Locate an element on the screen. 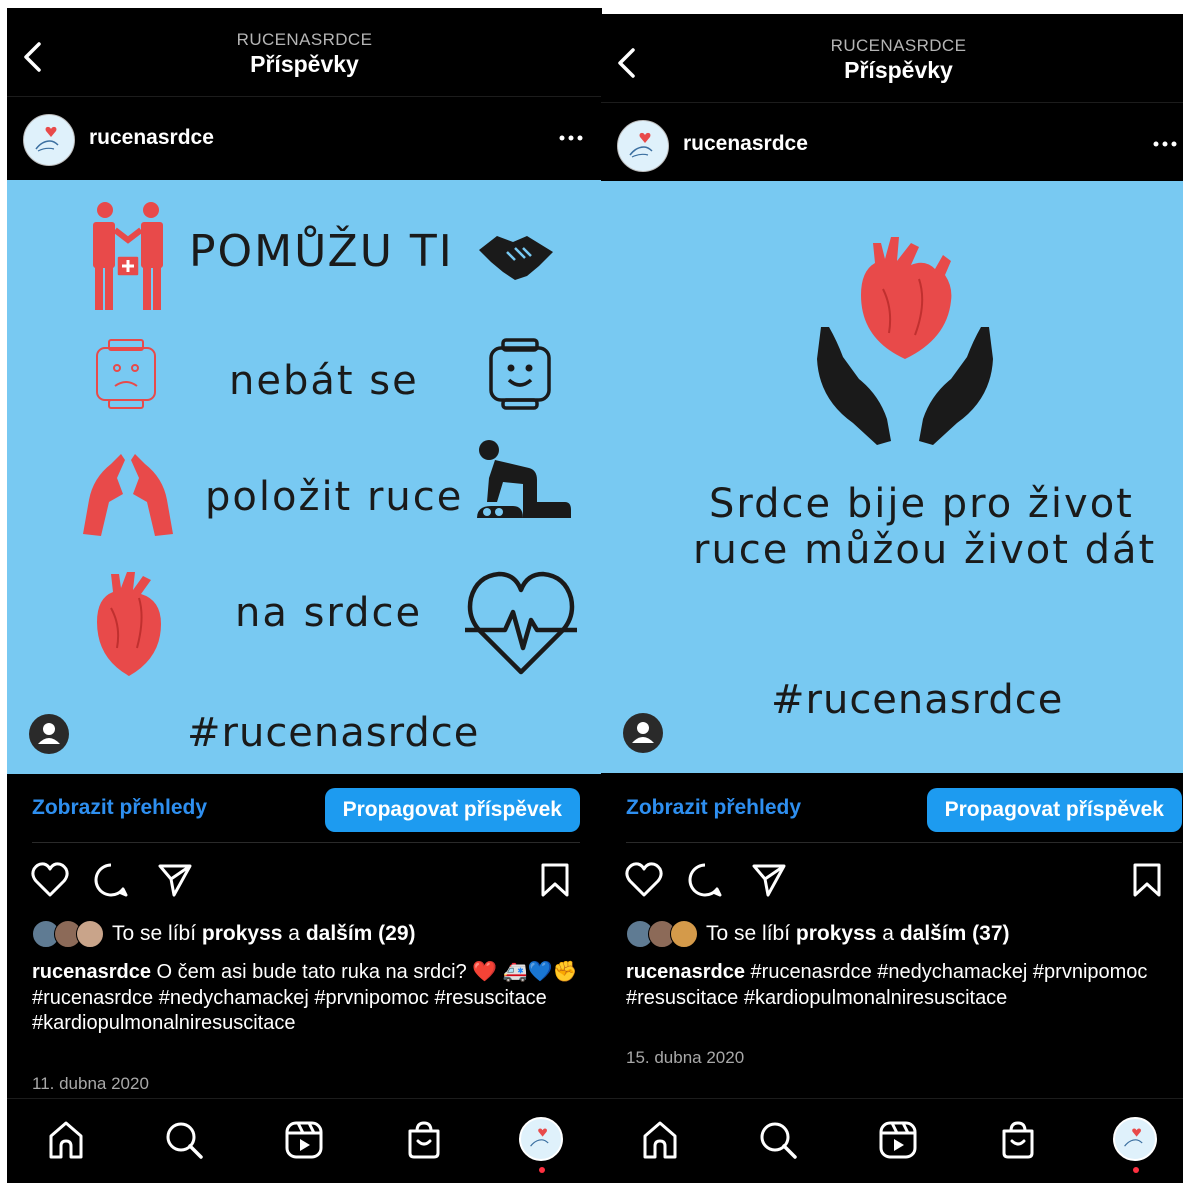 The image size is (1183, 1183). image-text-line-2: ruce můžou život dát is located at coordinates (925, 550).